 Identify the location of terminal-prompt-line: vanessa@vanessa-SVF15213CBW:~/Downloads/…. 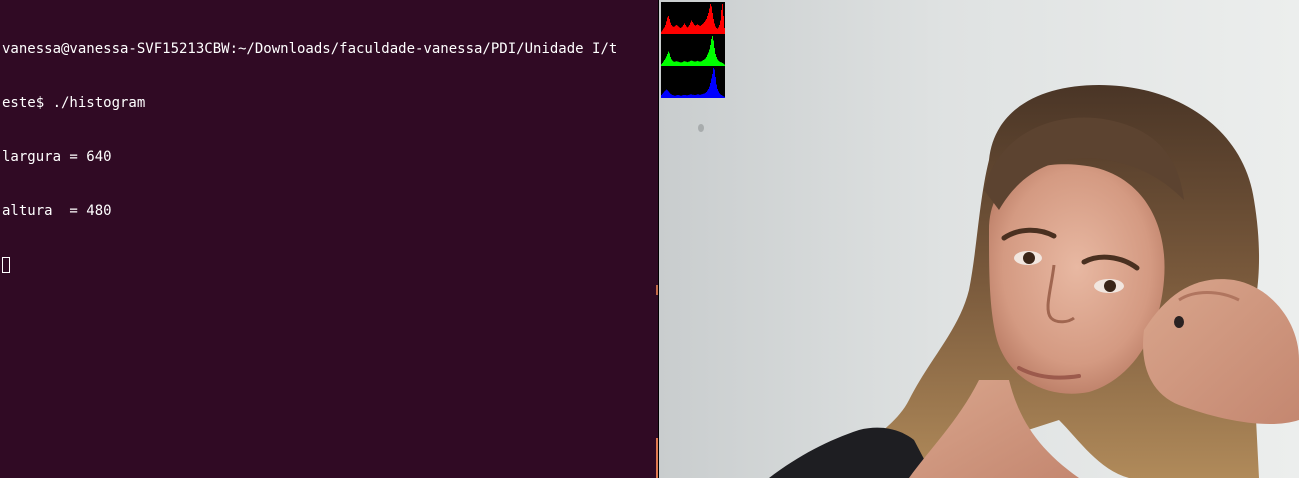
(310, 49).